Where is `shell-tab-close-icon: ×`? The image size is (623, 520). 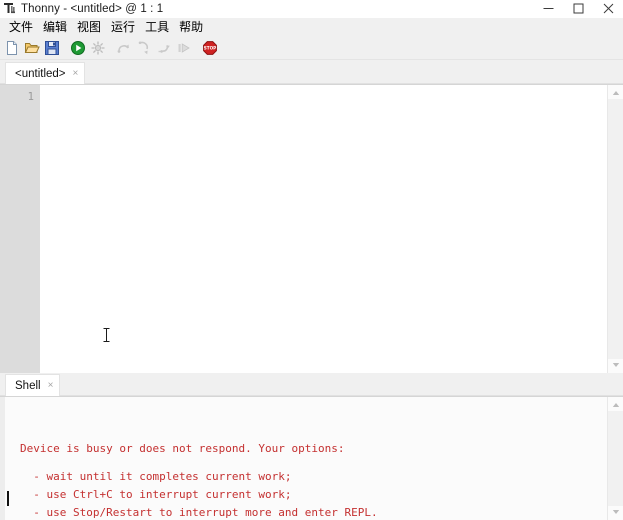 shell-tab-close-icon: × is located at coordinates (51, 385).